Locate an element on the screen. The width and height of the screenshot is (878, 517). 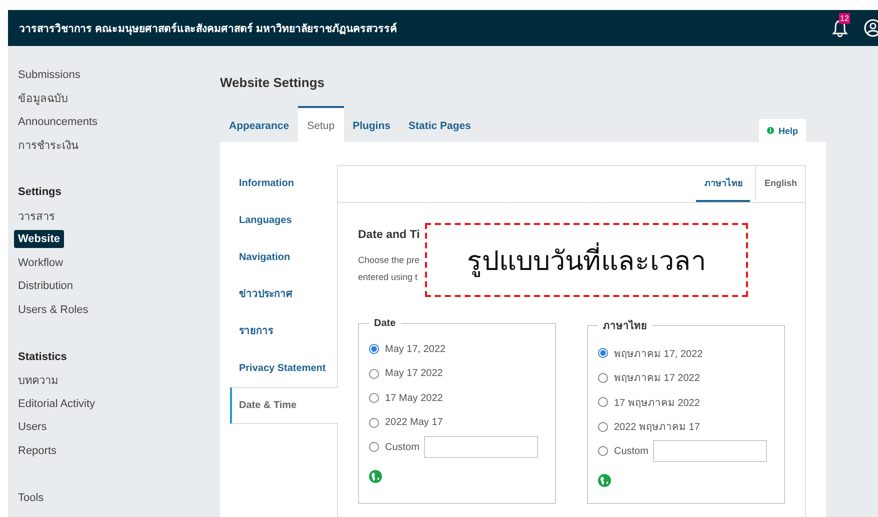
option-label: 2022 May 17 is located at coordinates (414, 422).